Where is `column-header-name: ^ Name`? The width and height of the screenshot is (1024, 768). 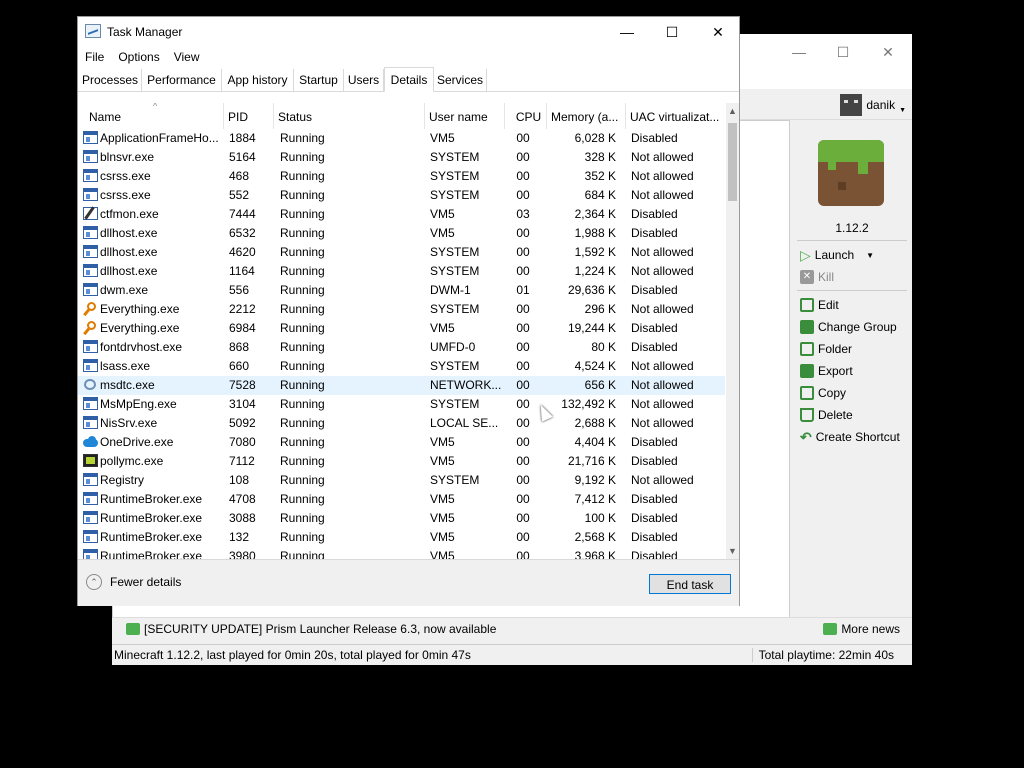
column-header-name: ^ Name is located at coordinates (154, 116).